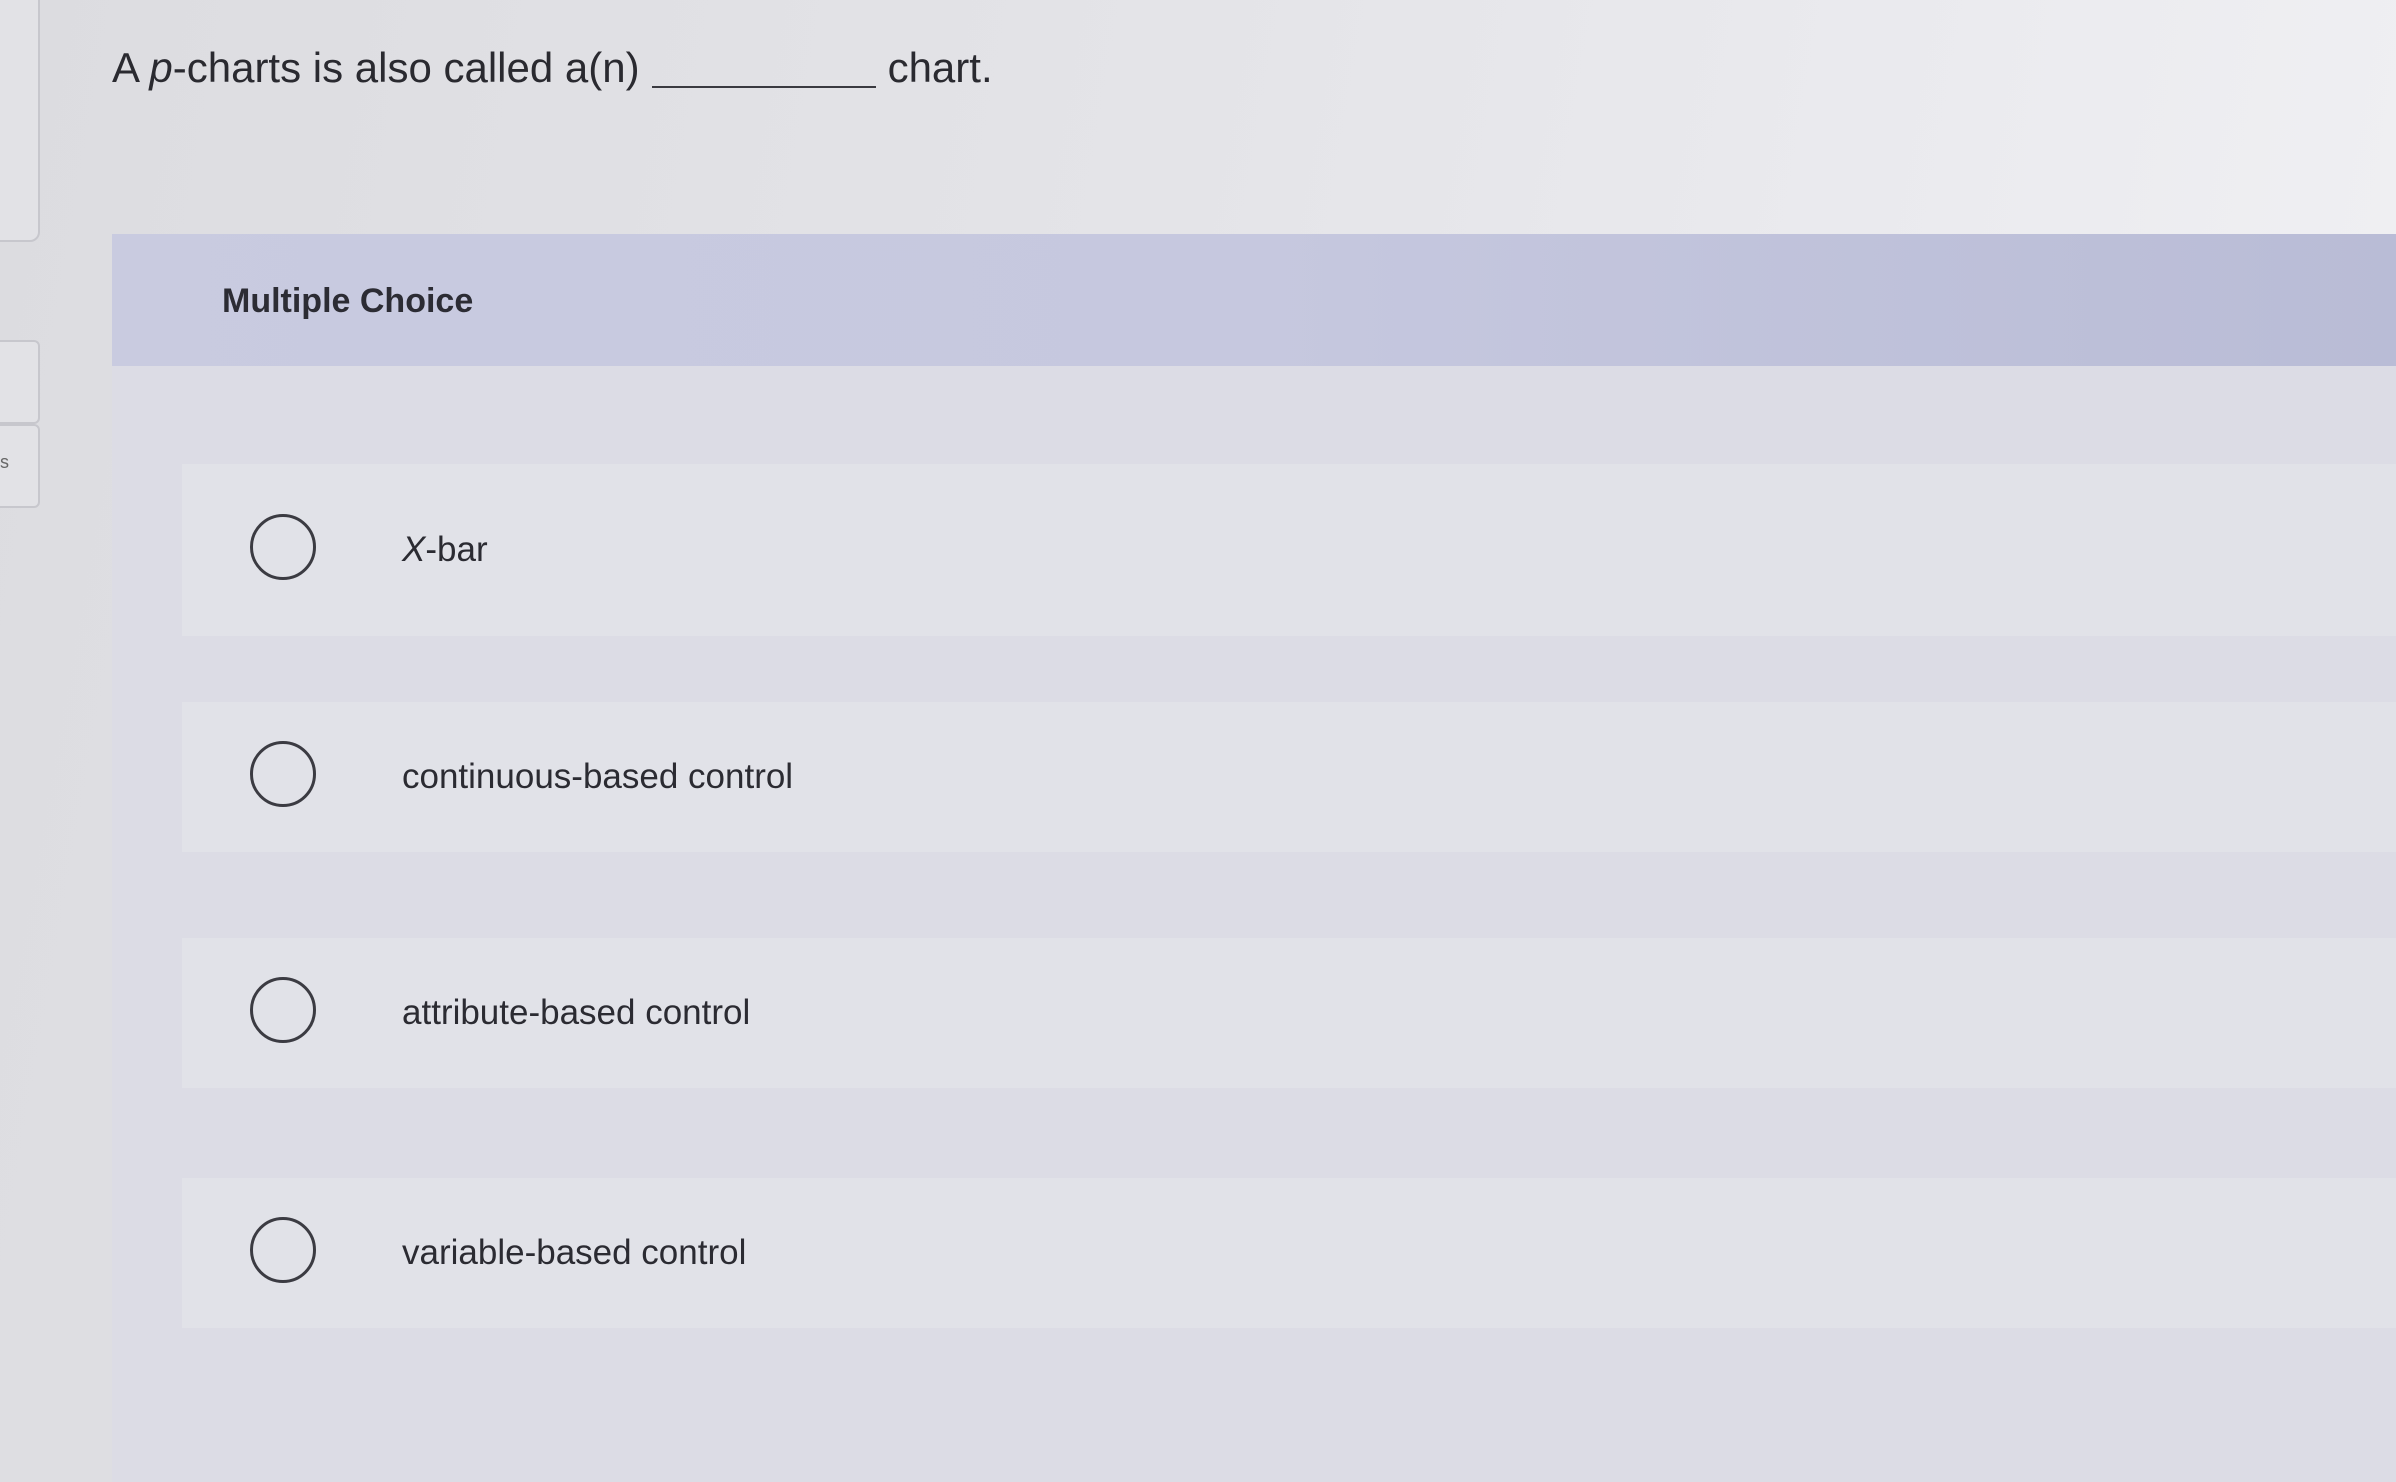 This screenshot has width=2396, height=1482. Describe the element at coordinates (161, 67) in the screenshot. I see `question-variable: p` at that location.